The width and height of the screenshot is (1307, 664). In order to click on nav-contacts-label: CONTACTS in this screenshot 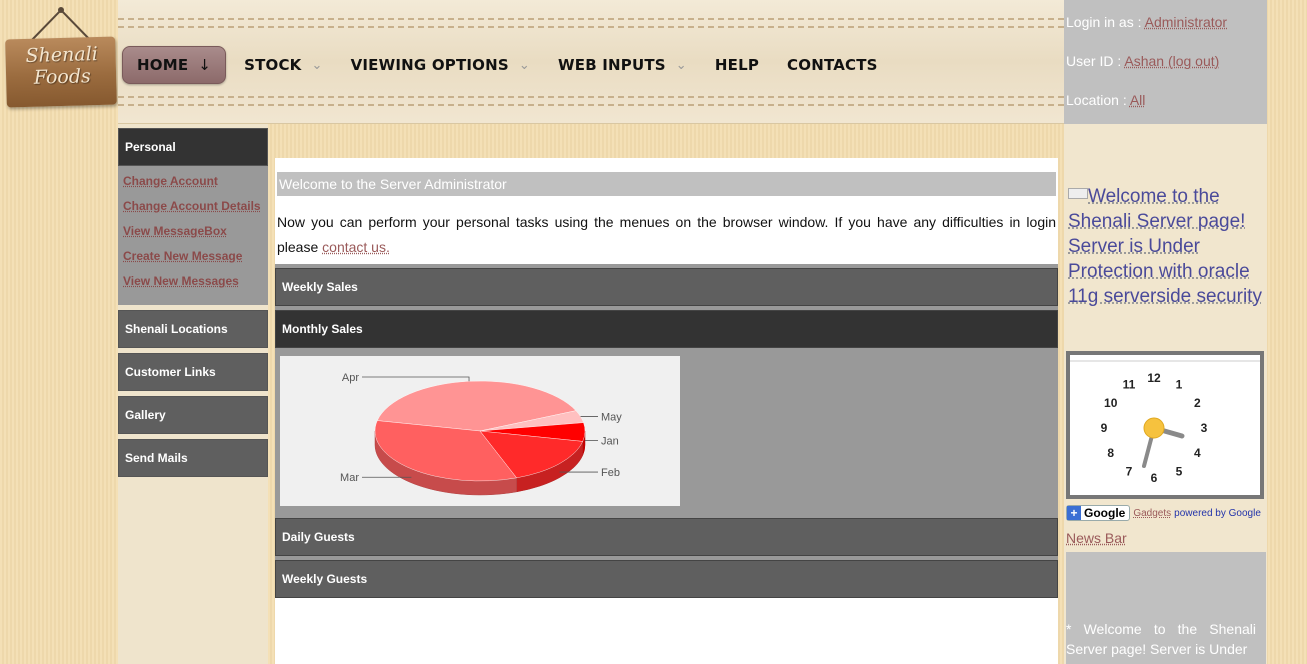, I will do `click(832, 65)`.